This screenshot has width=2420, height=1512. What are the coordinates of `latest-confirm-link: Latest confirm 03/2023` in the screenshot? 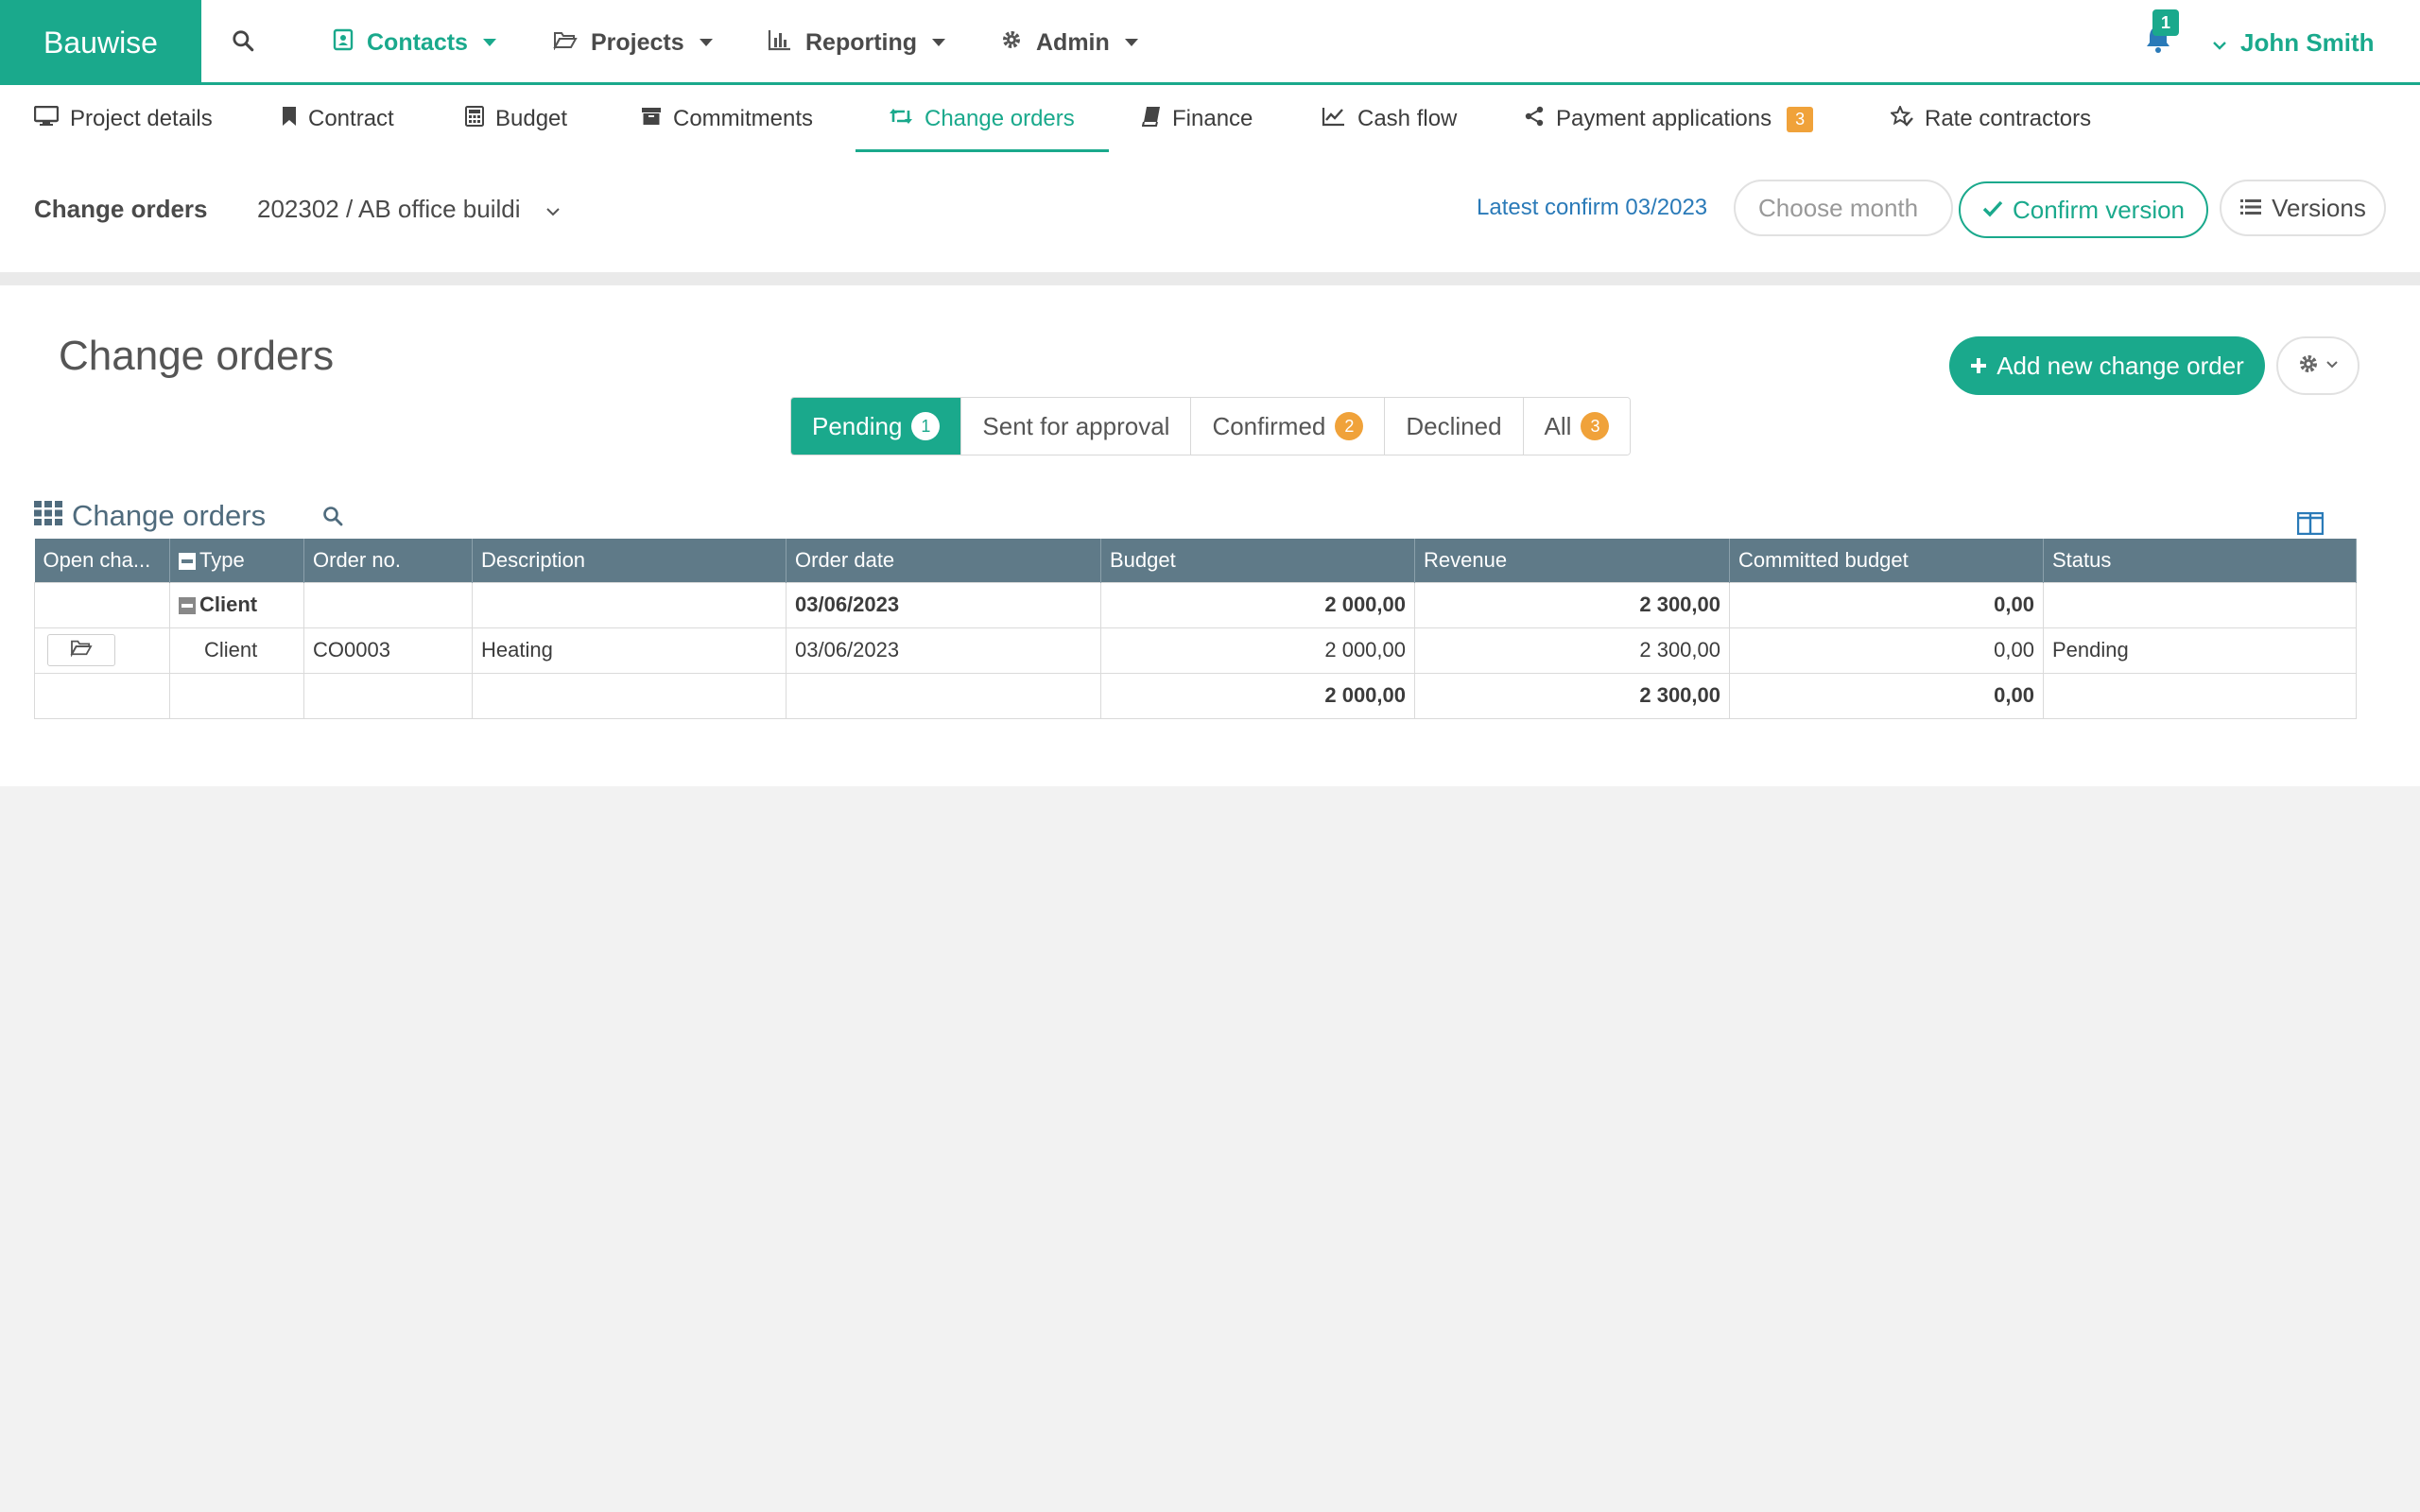 It's located at (1592, 208).